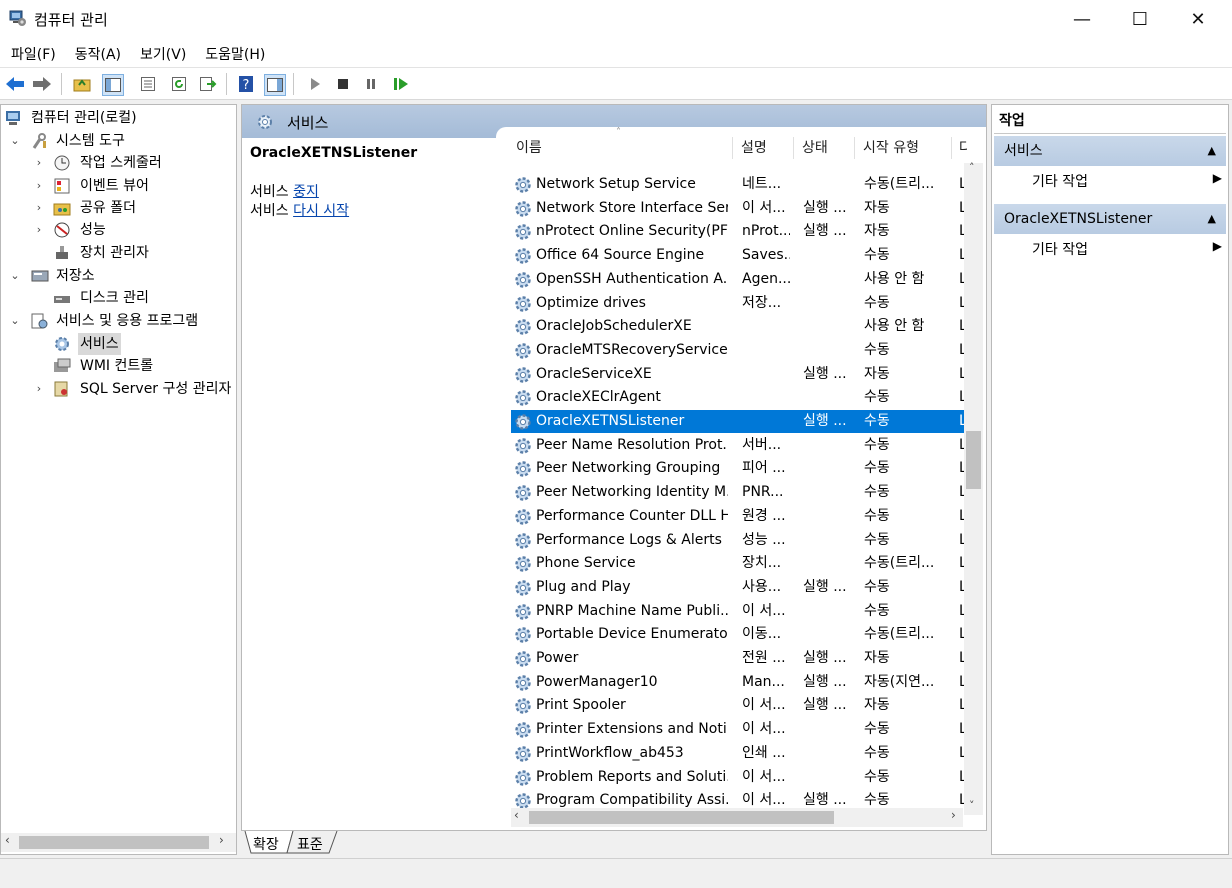 This screenshot has width=1232, height=888. I want to click on service-row: Problem Reports and Soluti... 이 서... 수동 L, so click(740, 777).